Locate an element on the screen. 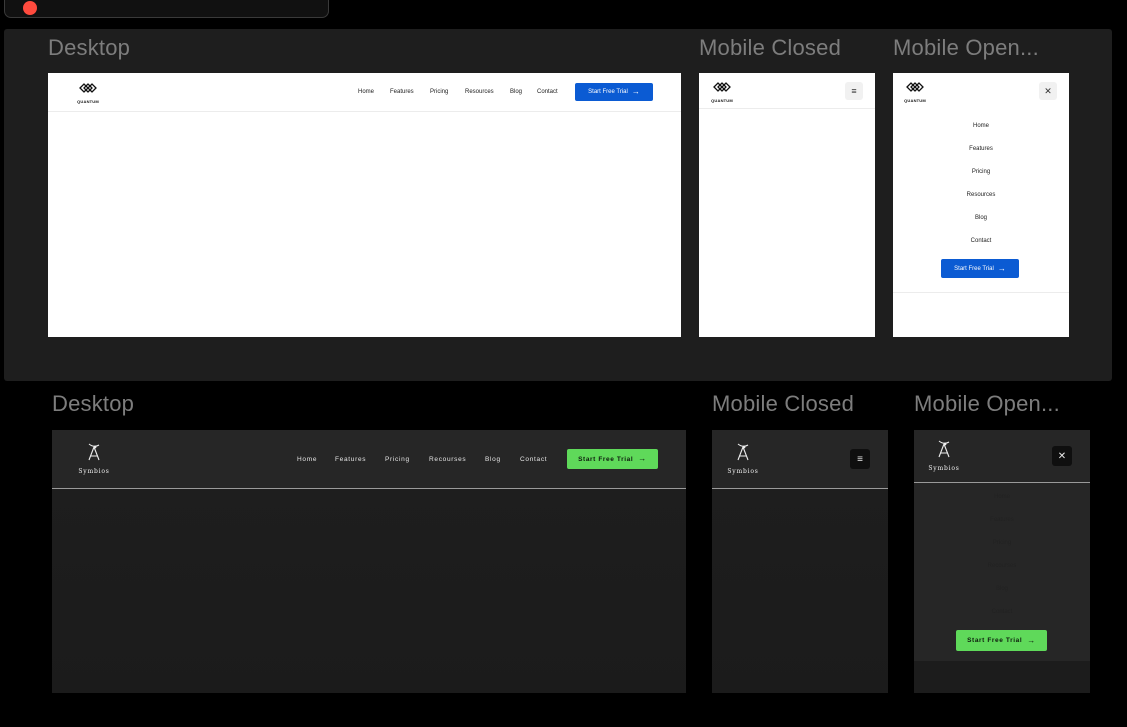 The width and height of the screenshot is (1127, 727). mobile-open-light-navbar: QUANTUM ✕ is located at coordinates (981, 90).